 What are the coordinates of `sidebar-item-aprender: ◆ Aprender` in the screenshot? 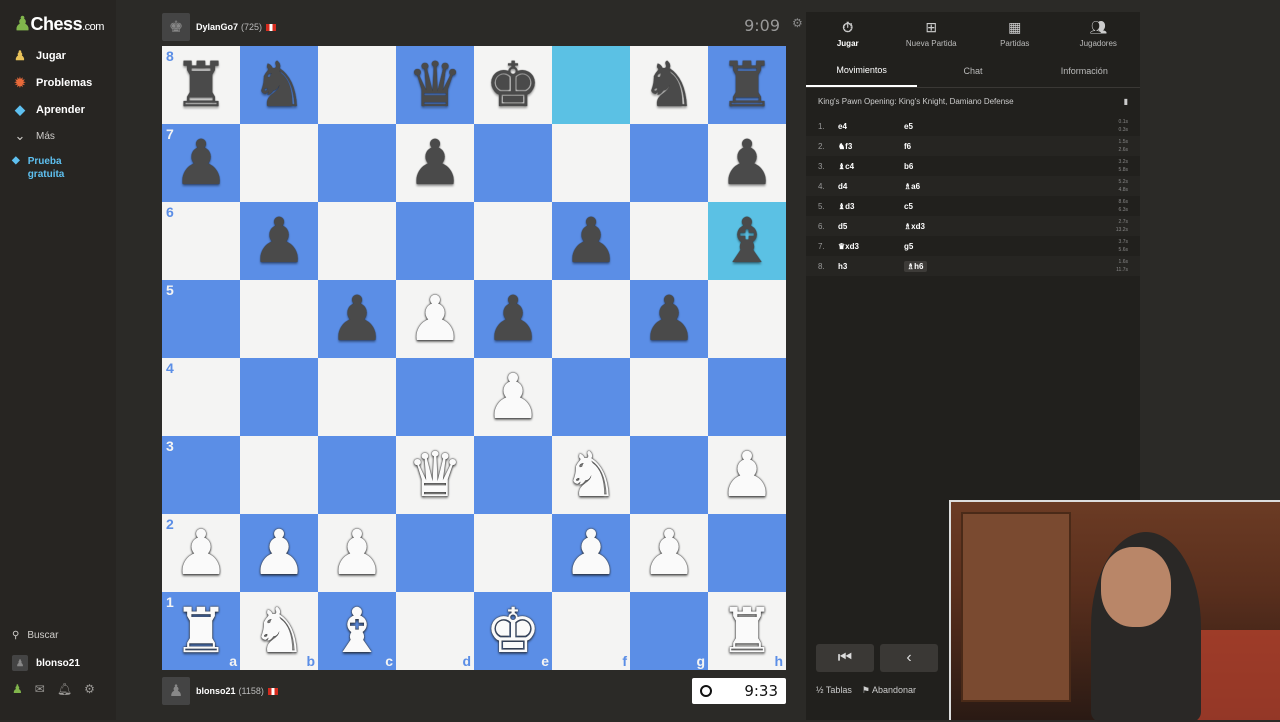 It's located at (48, 110).